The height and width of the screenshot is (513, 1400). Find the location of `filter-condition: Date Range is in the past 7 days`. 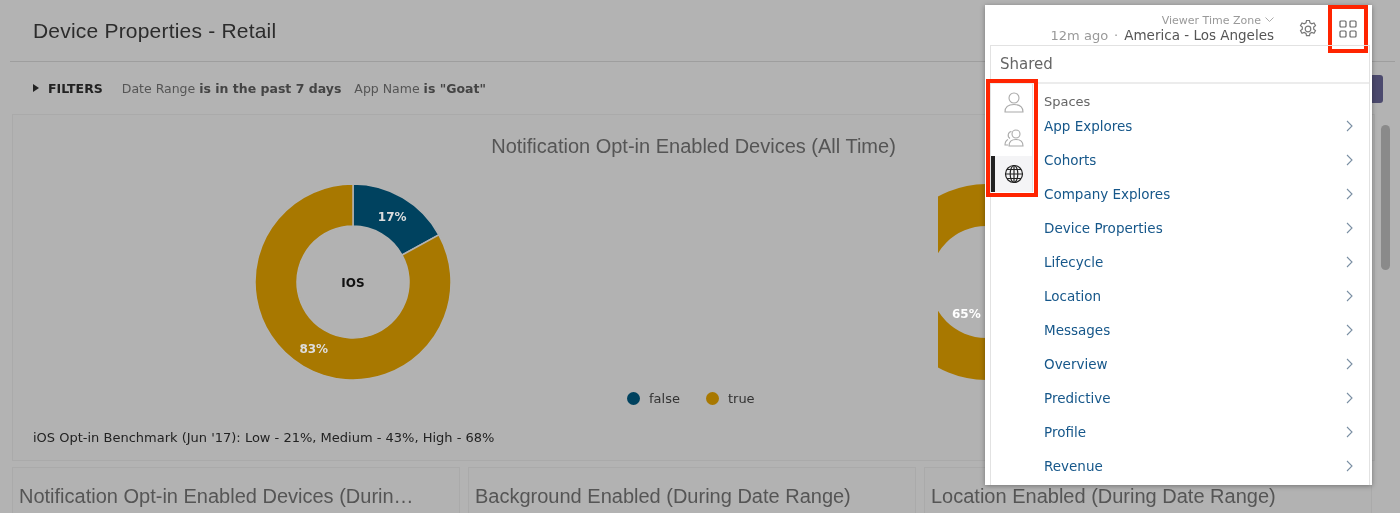

filter-condition: Date Range is in the past 7 days is located at coordinates (231, 88).